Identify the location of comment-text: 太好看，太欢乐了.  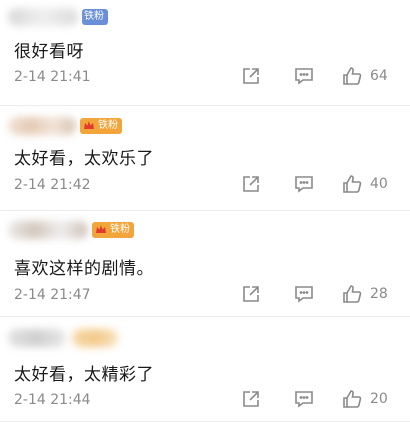
(84, 158).